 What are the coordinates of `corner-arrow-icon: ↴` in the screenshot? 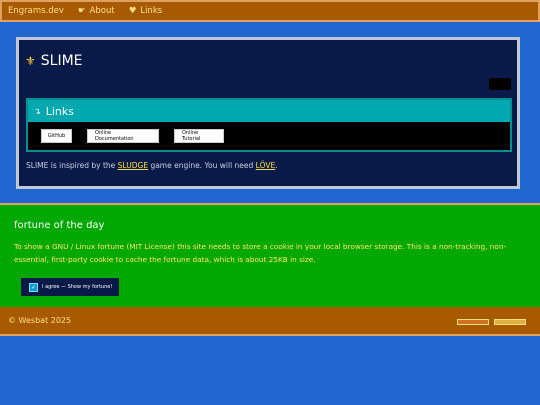 It's located at (37, 111).